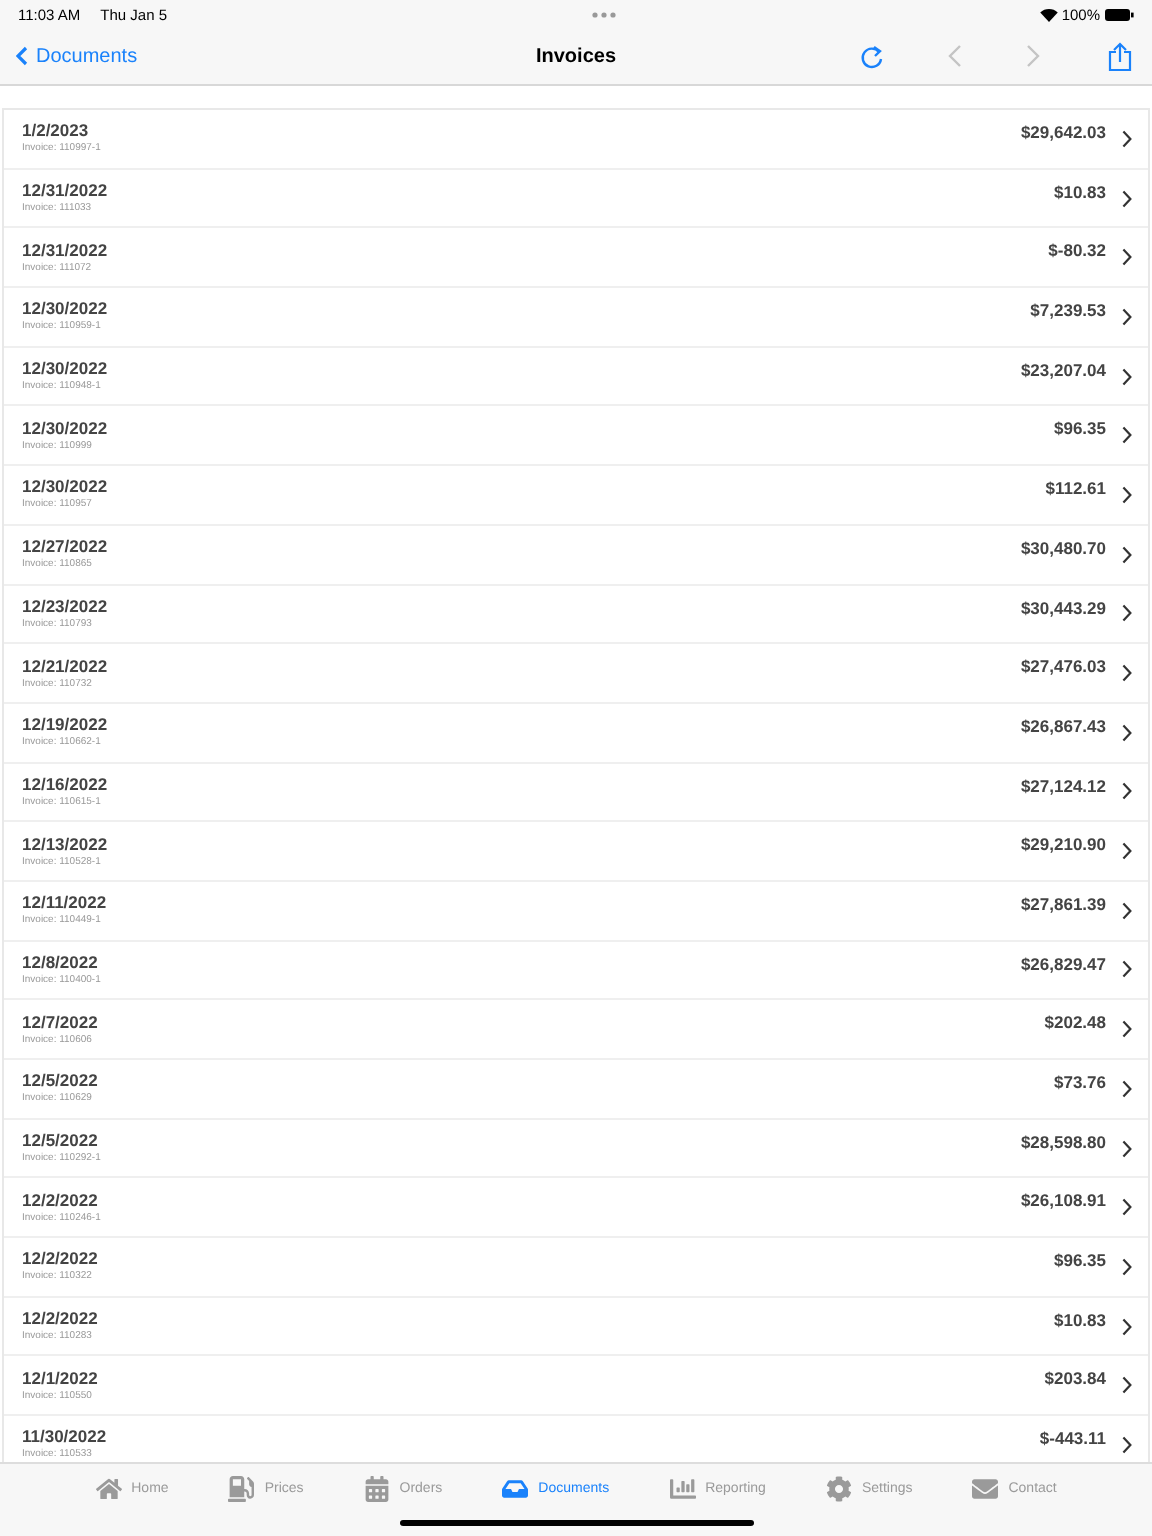  I want to click on invoice-amount: $7,239.53, so click(1068, 310).